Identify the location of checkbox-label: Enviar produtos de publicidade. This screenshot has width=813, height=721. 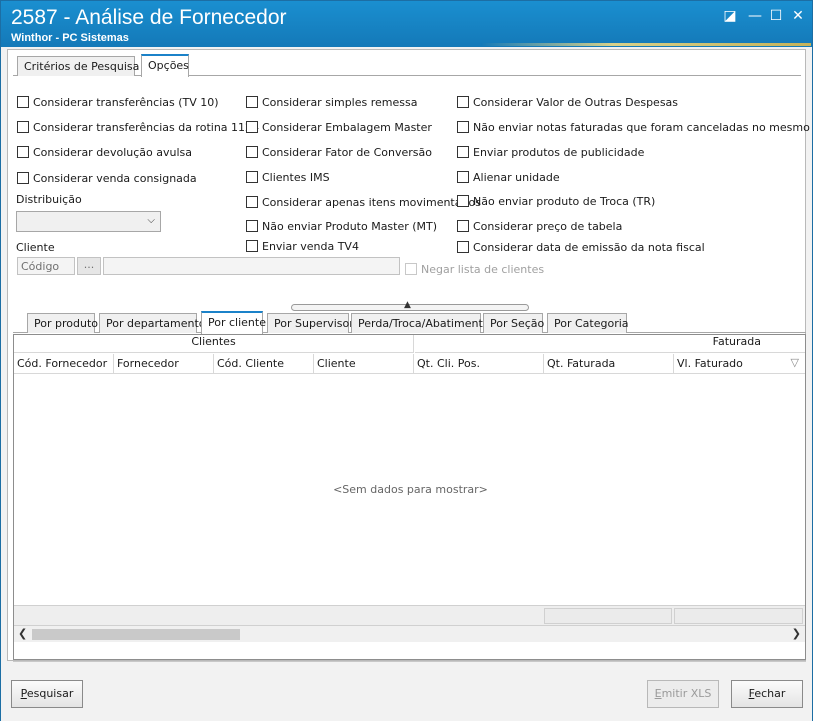
(559, 152).